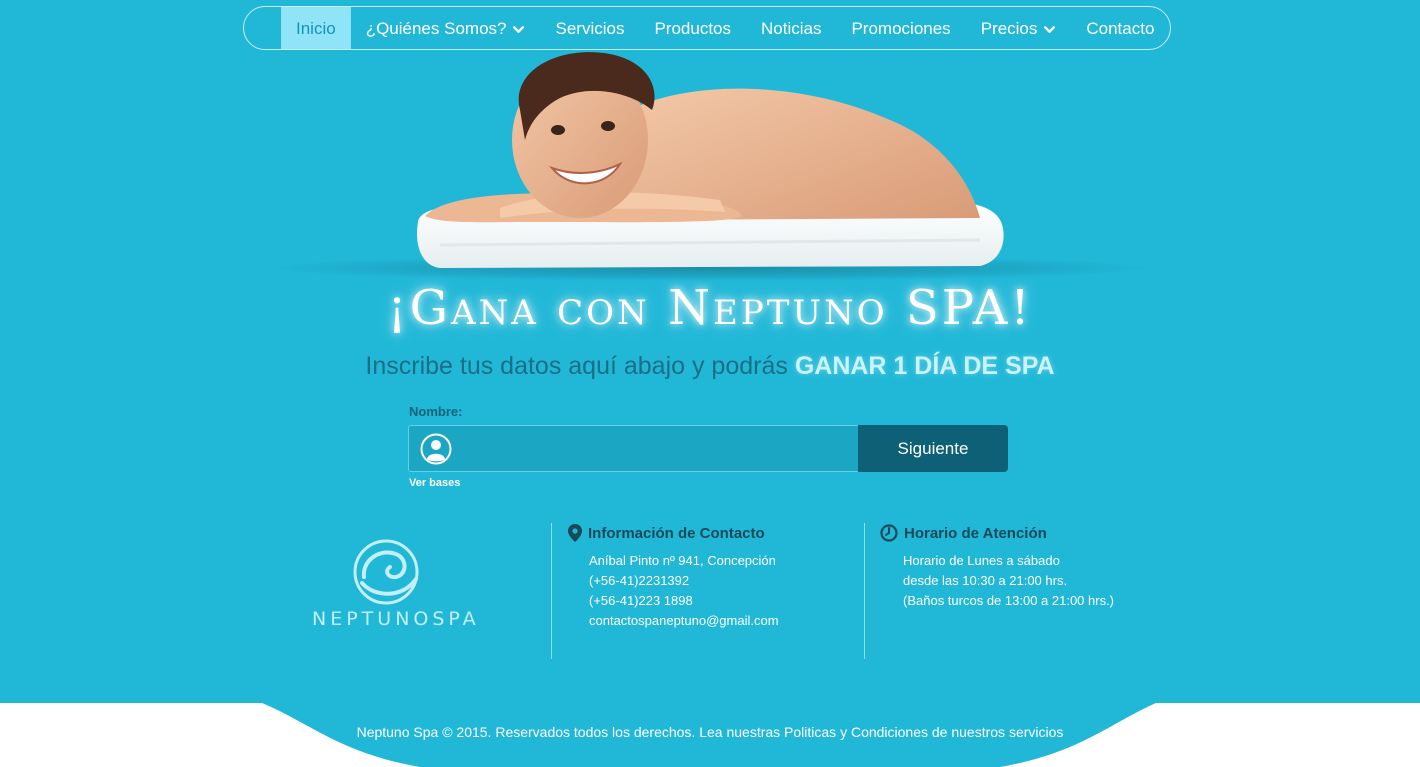 The height and width of the screenshot is (767, 1420). I want to click on contact-phone: (+56-41)2231392, so click(639, 580).